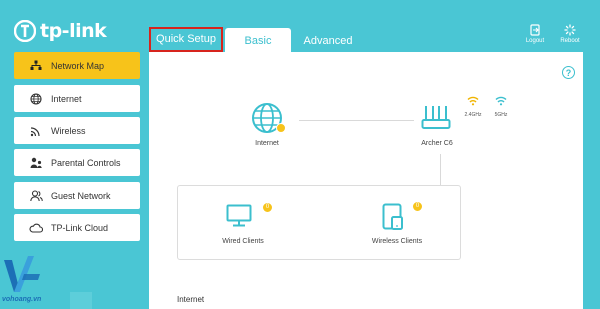 The height and width of the screenshot is (309, 600). Describe the element at coordinates (473, 101) in the screenshot. I see `wifi-2g-icon` at that location.